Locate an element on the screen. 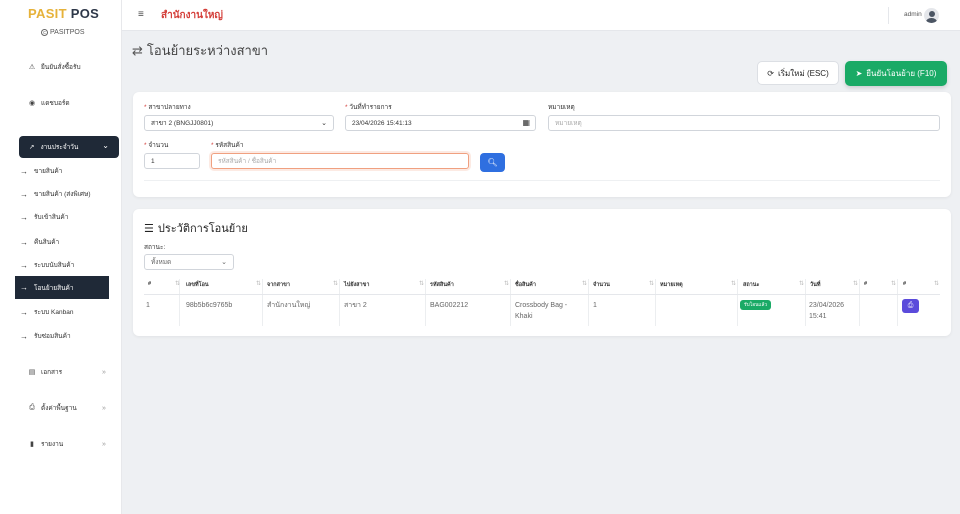  sidebar-group-daily: ↗ งานประจำวัน ⌄ is located at coordinates (69, 147).